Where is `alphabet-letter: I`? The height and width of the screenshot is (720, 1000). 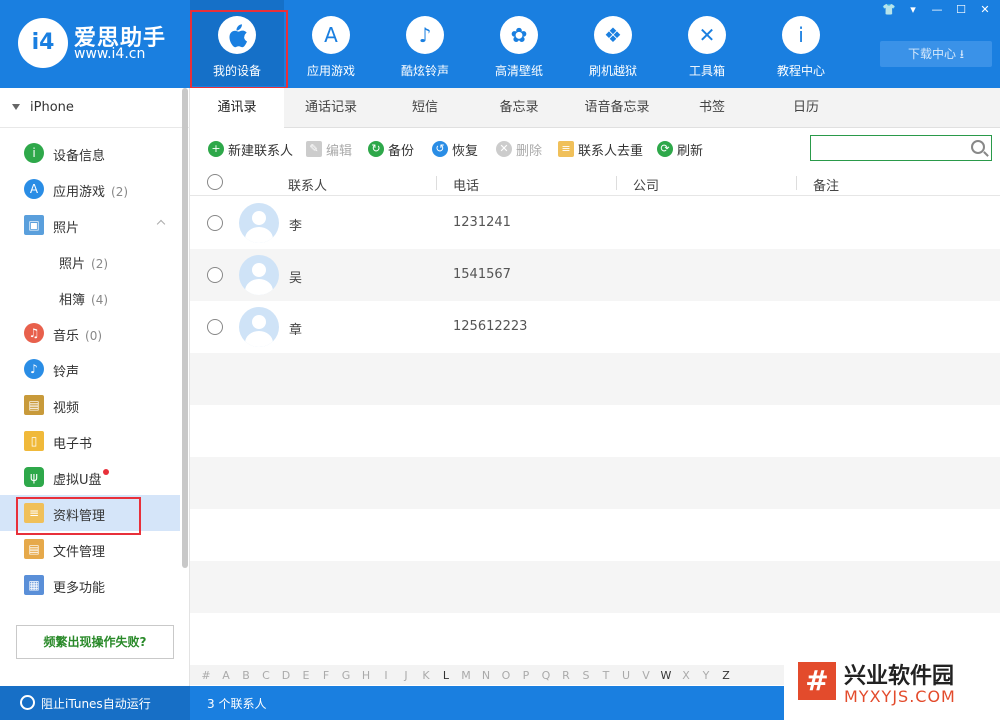
alphabet-letter: I is located at coordinates (386, 675).